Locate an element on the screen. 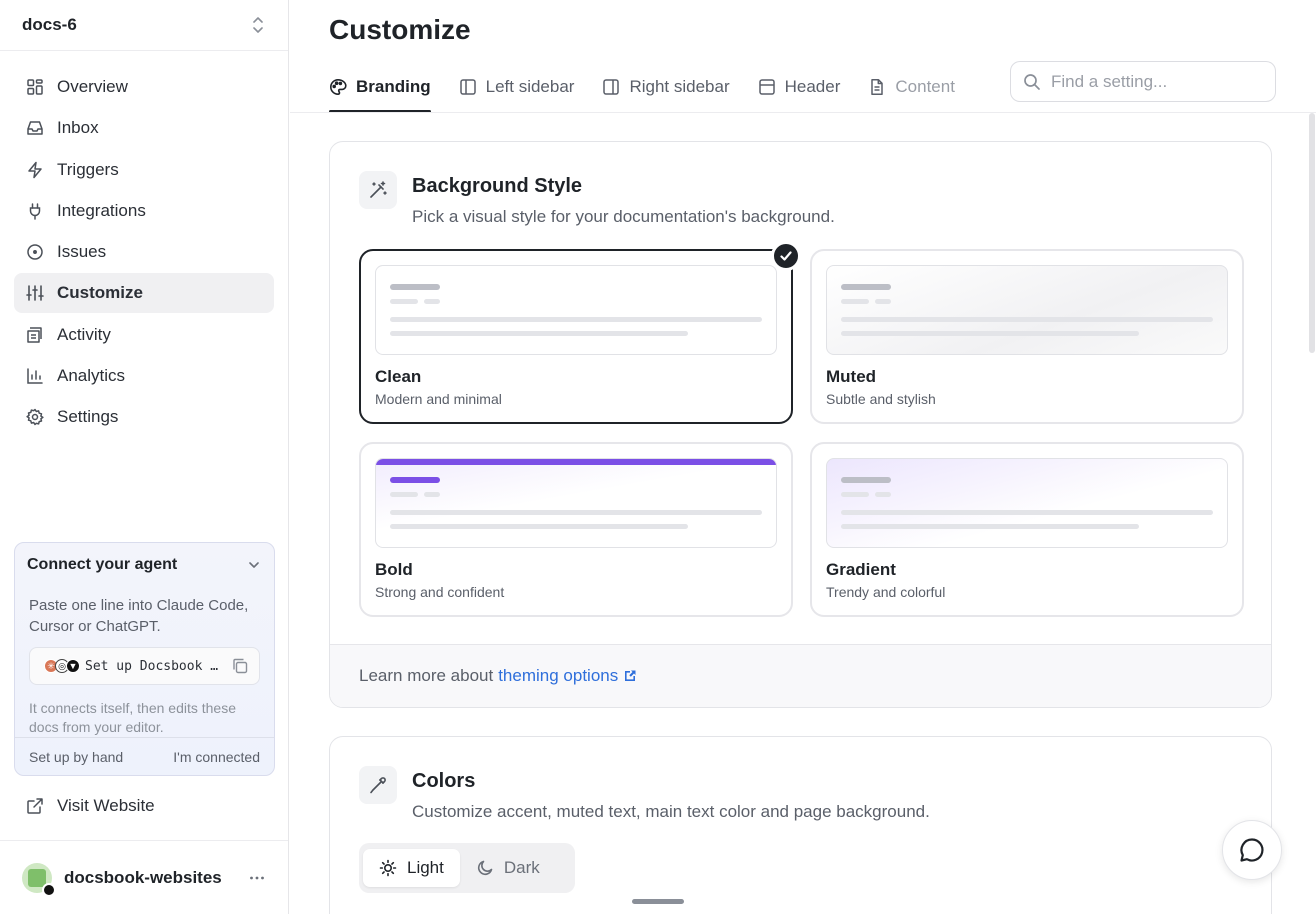  card-title: Background Style is located at coordinates (497, 186).